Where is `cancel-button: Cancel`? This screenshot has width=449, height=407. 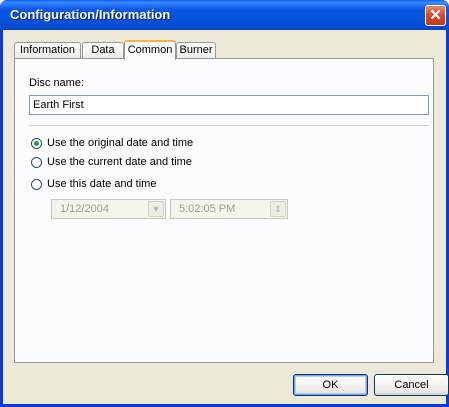 cancel-button: Cancel is located at coordinates (411, 385).